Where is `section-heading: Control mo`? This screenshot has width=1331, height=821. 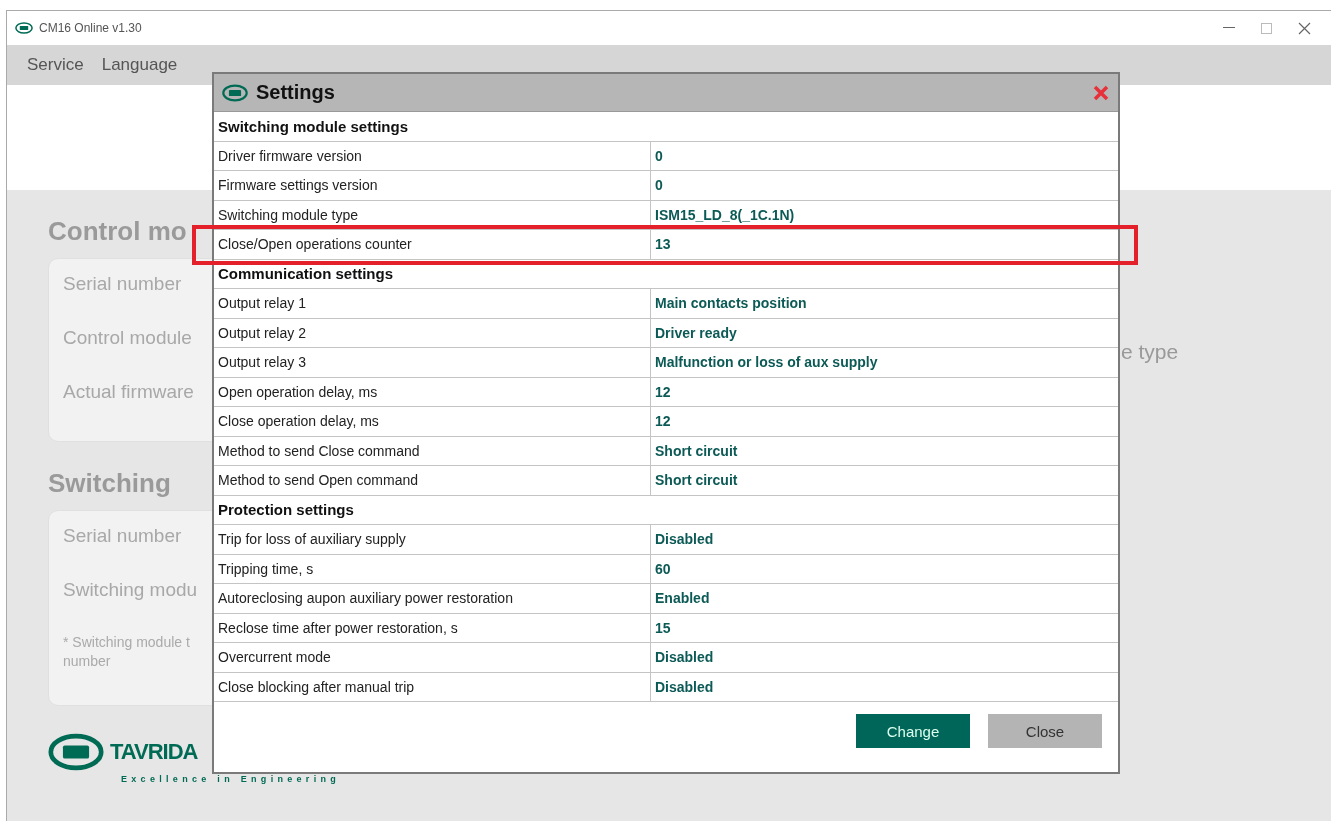 section-heading: Control mo is located at coordinates (117, 231).